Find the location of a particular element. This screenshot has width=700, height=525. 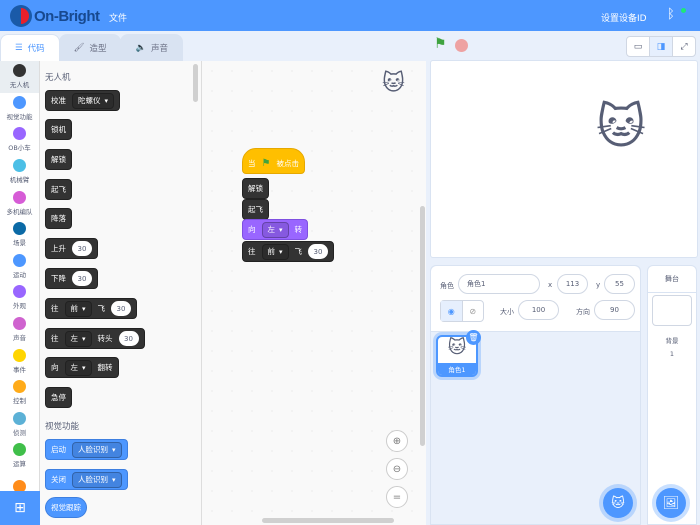

set-device-id-button: 设置设备ID is located at coordinates (624, 17).